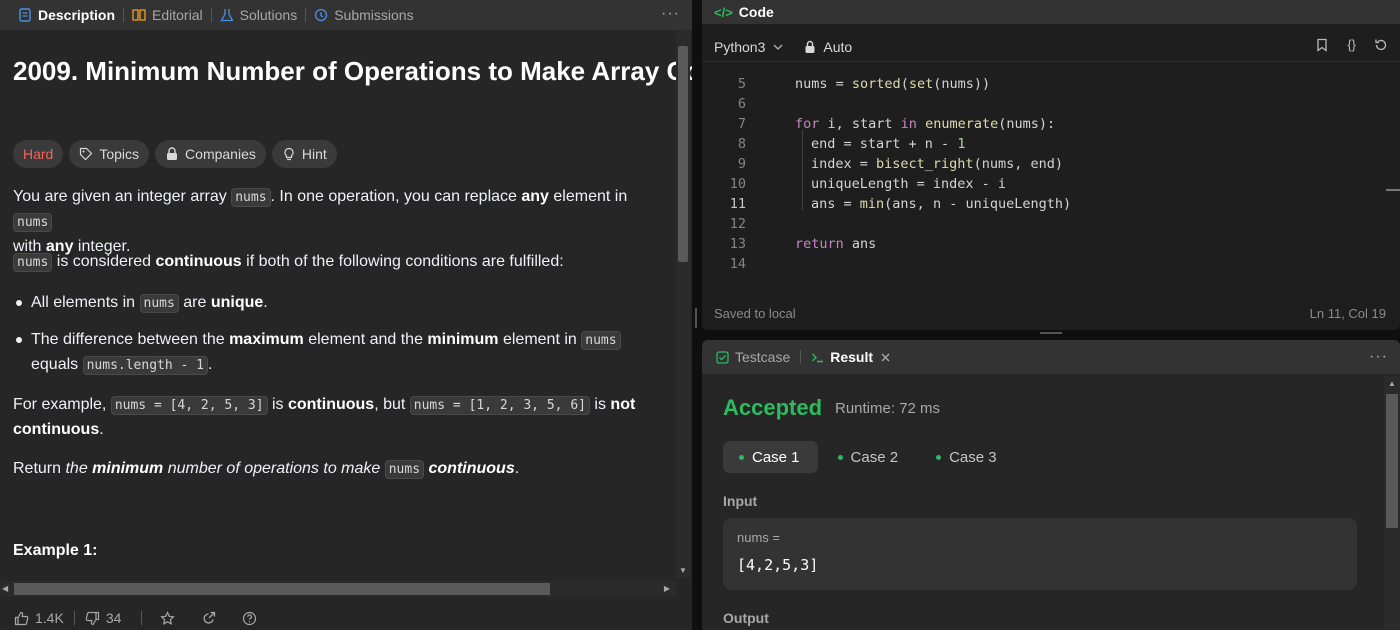 The width and height of the screenshot is (1400, 630). Describe the element at coordinates (274, 468) in the screenshot. I see `italic-text: number of operations to make` at that location.